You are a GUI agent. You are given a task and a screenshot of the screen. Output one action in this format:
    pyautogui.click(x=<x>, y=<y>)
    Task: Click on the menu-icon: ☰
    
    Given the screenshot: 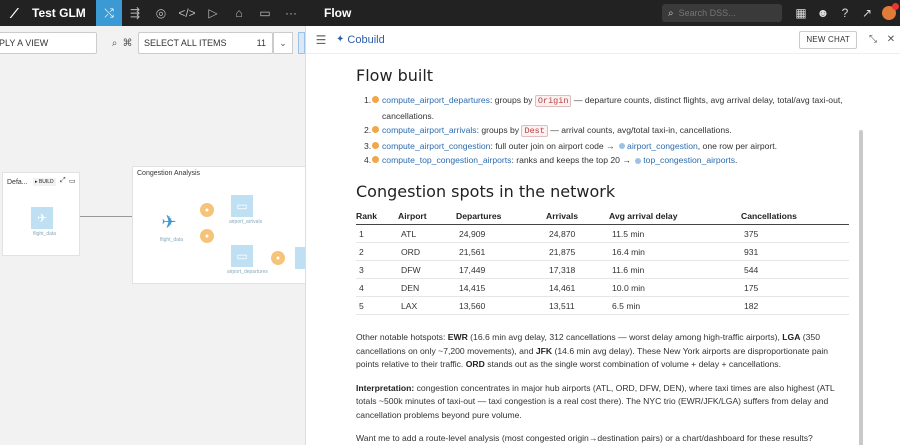 What is the action you would take?
    pyautogui.click(x=321, y=40)
    